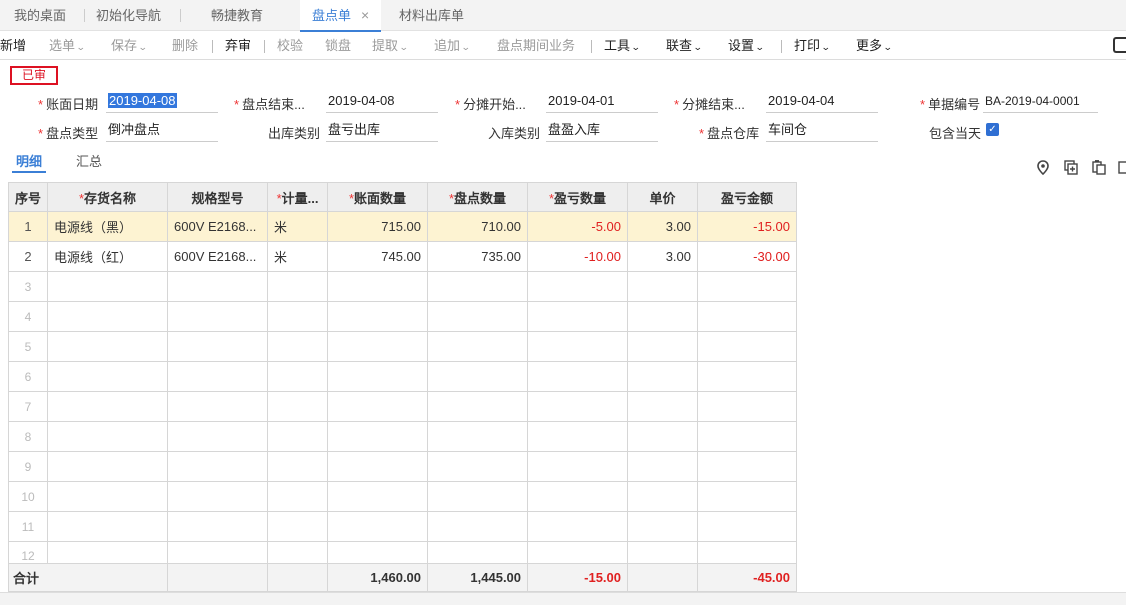  I want to click on cell-count-qty: 710.00, so click(478, 226).